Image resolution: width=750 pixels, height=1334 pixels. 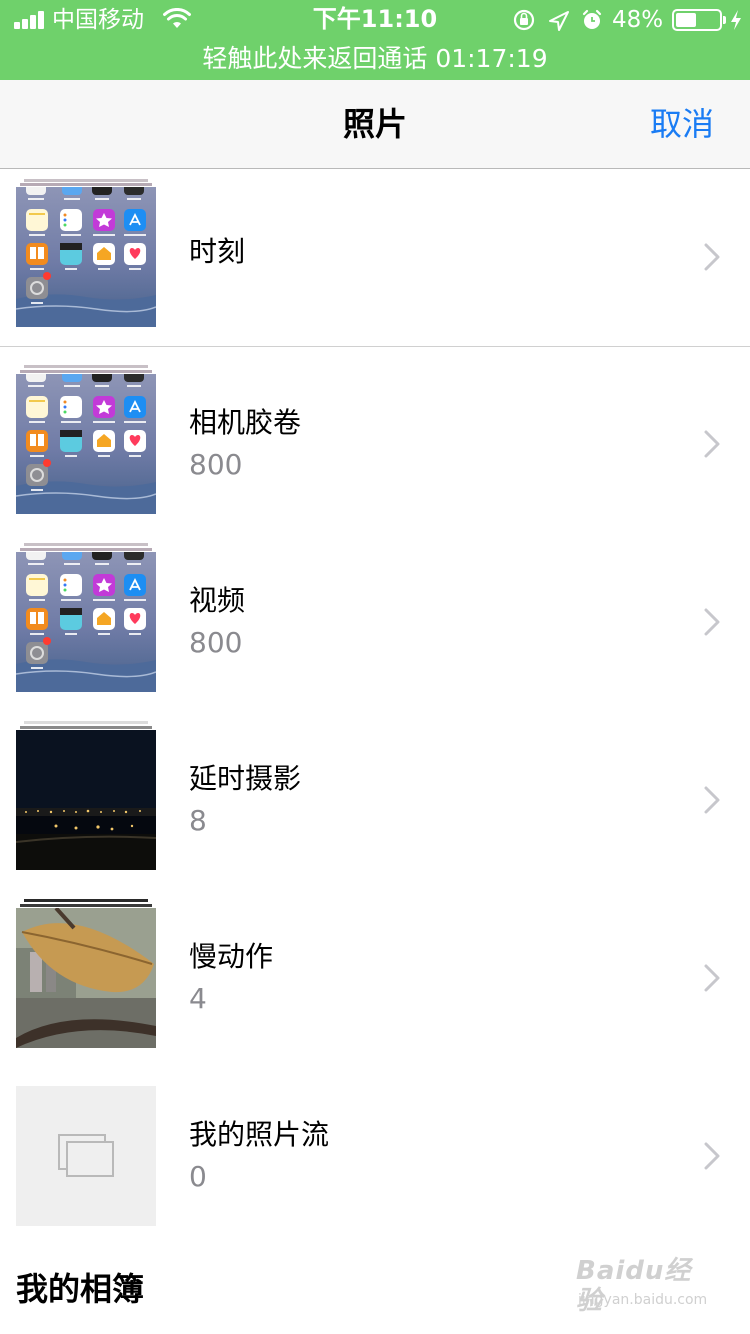 I want to click on page-title: 照片, so click(x=374, y=124).